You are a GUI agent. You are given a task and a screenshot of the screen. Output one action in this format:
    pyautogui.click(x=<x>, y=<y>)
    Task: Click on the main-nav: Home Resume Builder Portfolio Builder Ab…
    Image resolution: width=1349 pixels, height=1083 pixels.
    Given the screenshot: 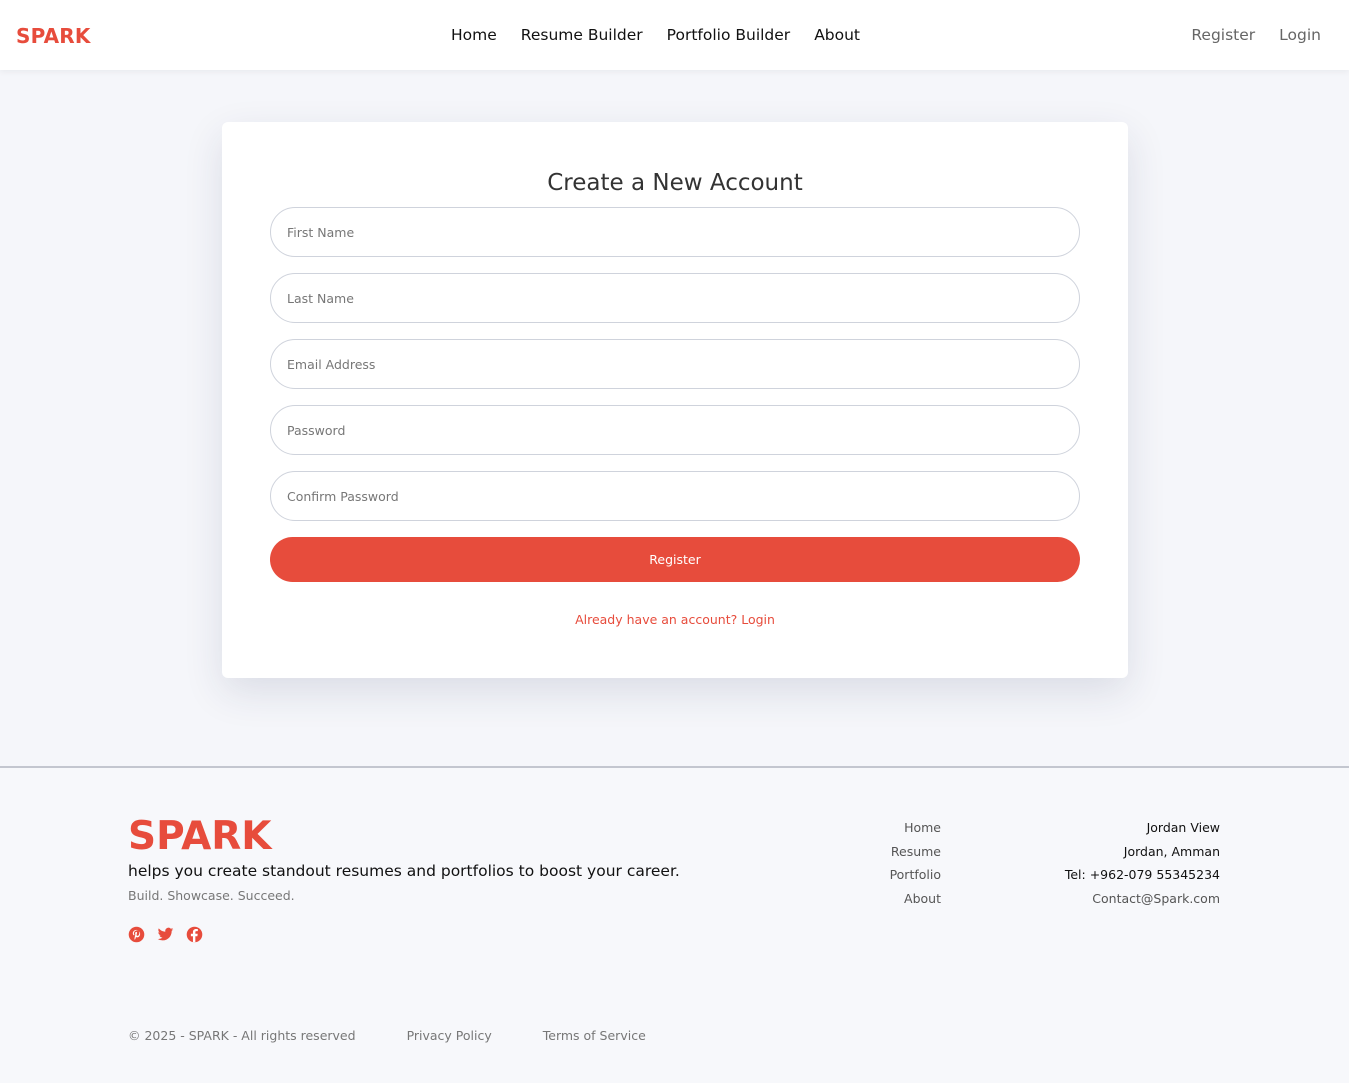 What is the action you would take?
    pyautogui.click(x=655, y=35)
    